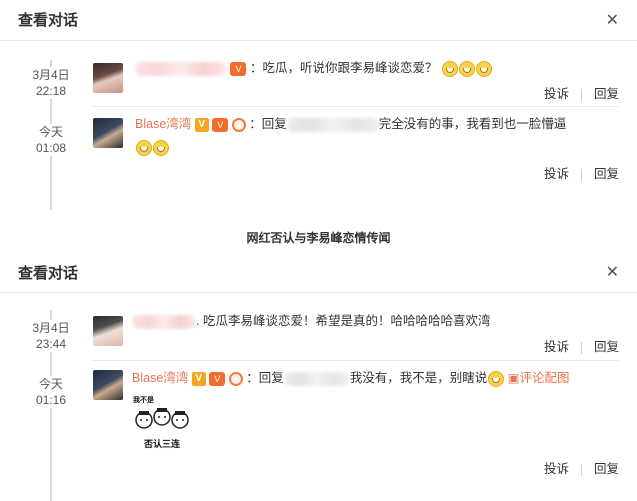  I want to click on message-line: . 吃瓜李易峰谈恋爱！希望是真的！哈哈哈哈哈喜欢湾, so click(311, 321).